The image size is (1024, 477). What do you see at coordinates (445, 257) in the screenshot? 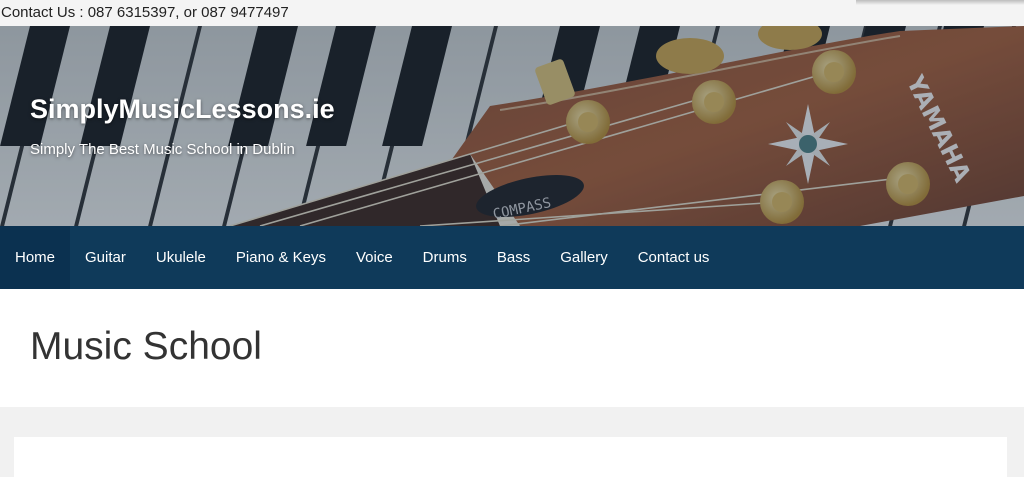
I see `nav-item-drums: Drums` at bounding box center [445, 257].